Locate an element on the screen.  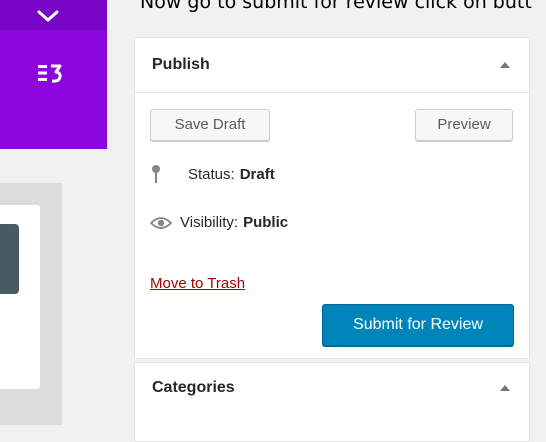
publish-box-header: Publish is located at coordinates (332, 65).